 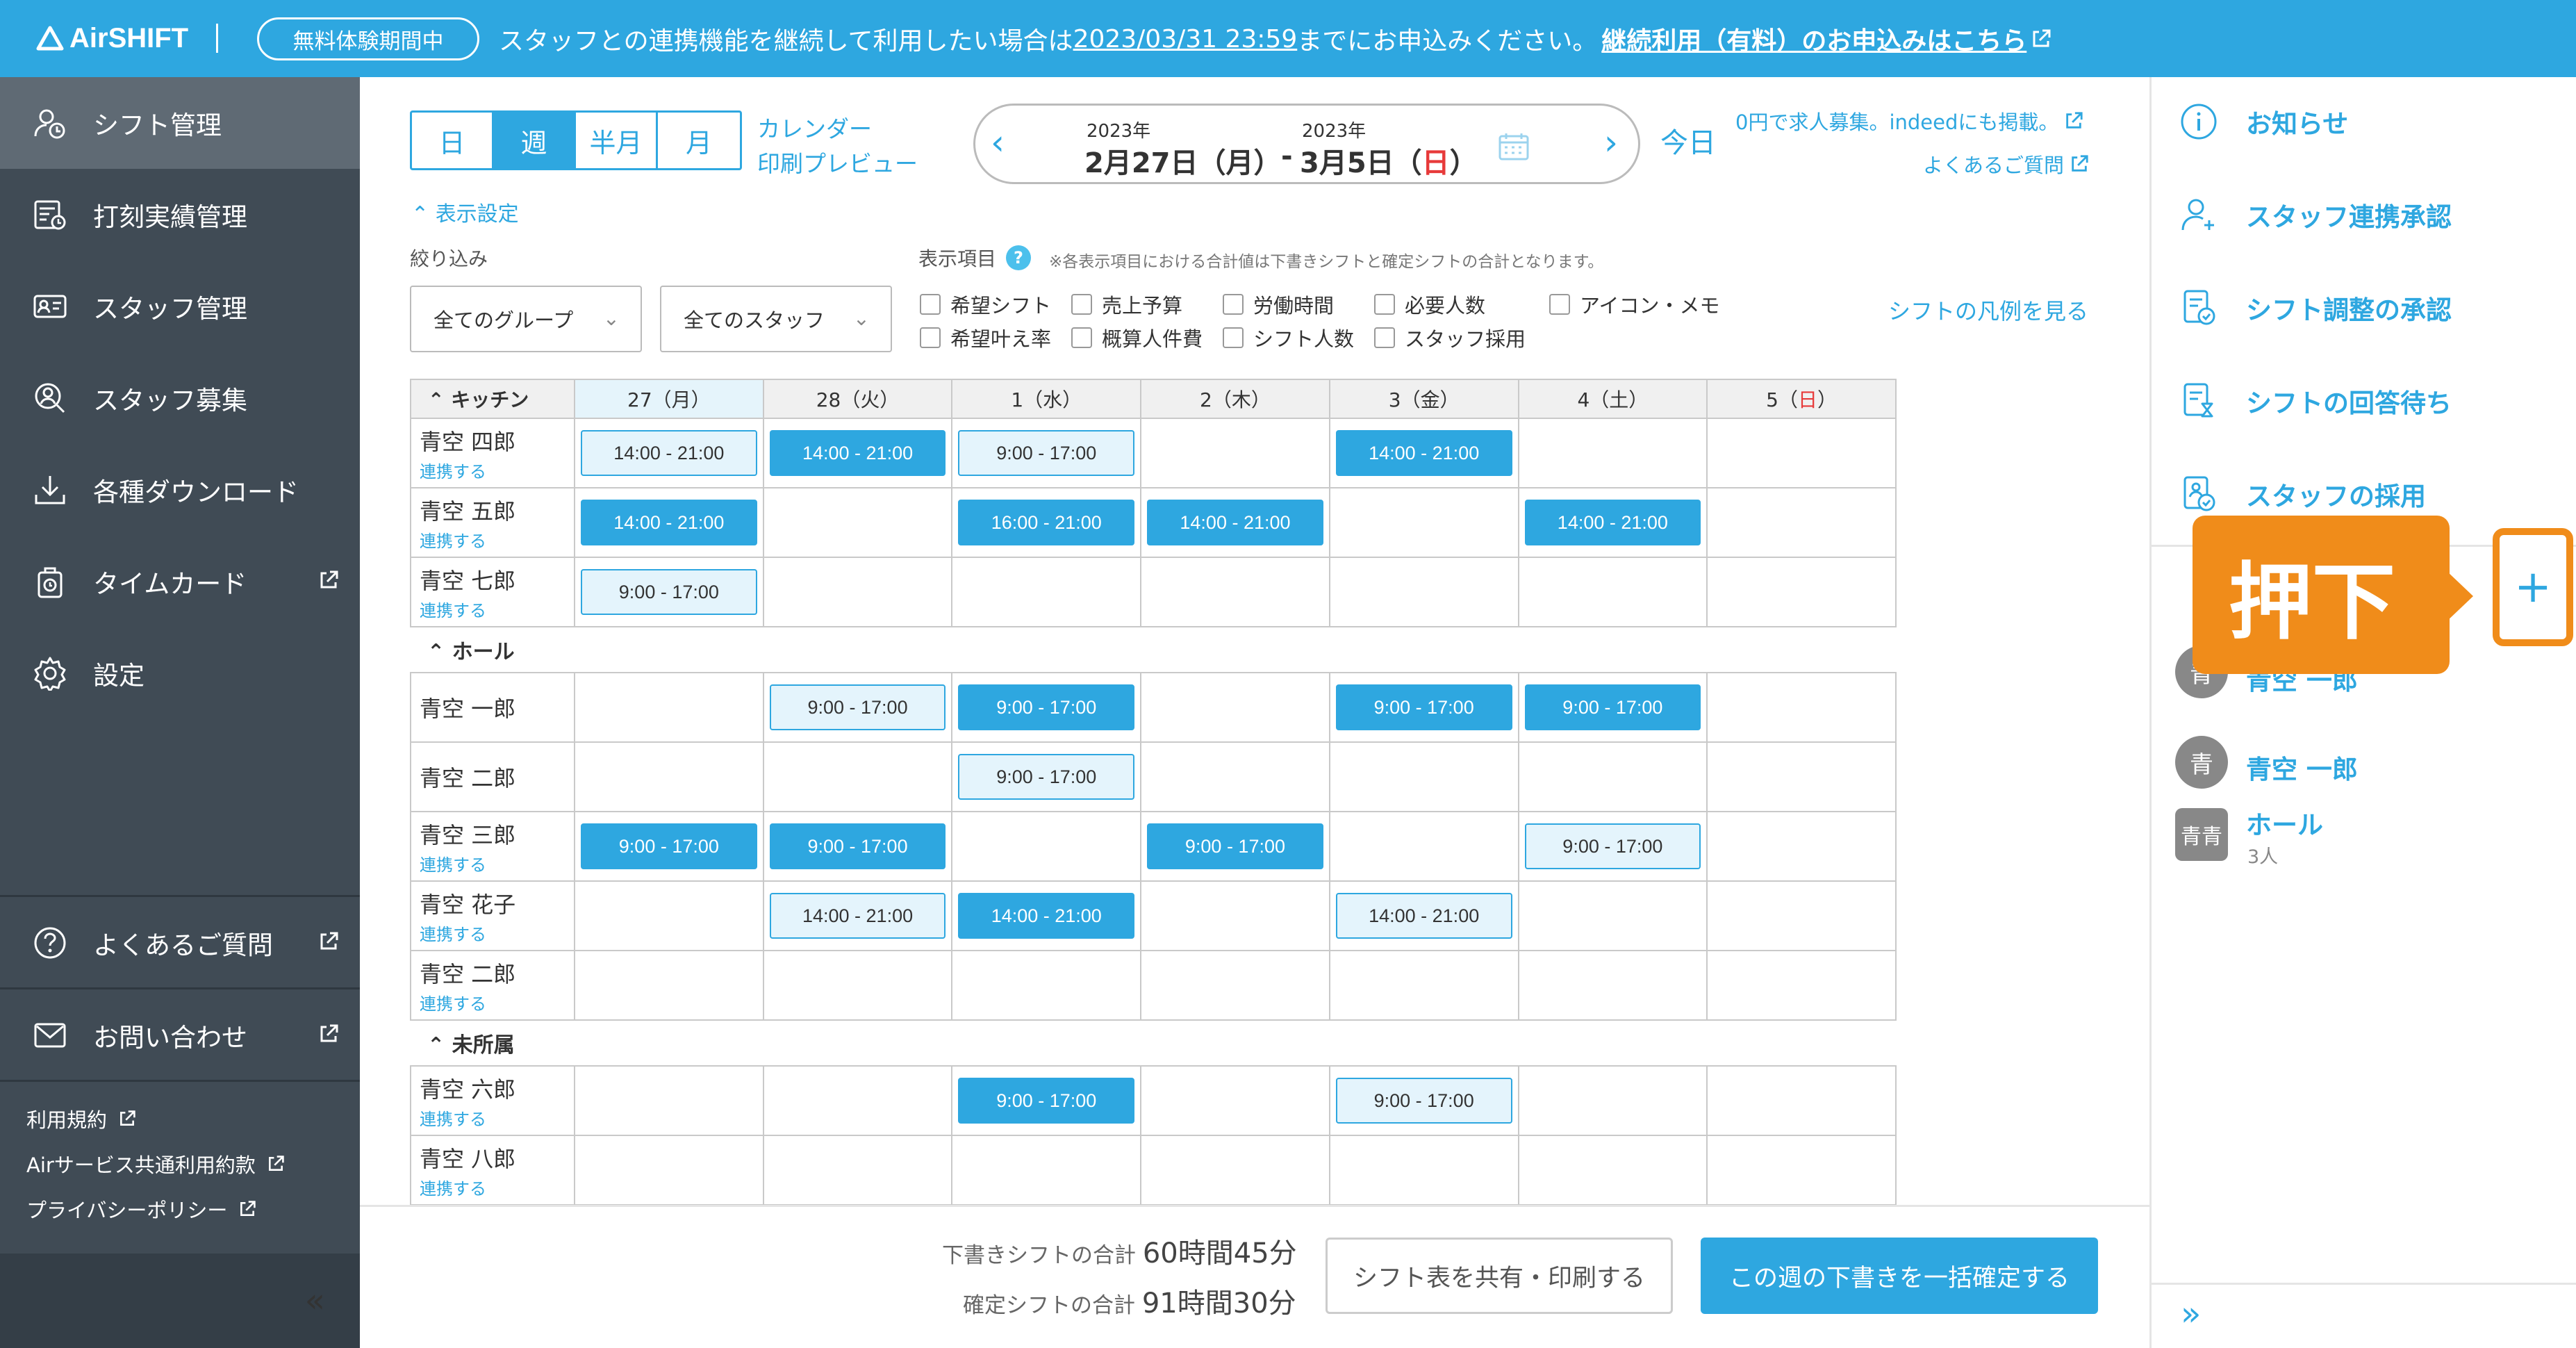 I want to click on group-header: ⌃ ホール, so click(x=1154, y=649).